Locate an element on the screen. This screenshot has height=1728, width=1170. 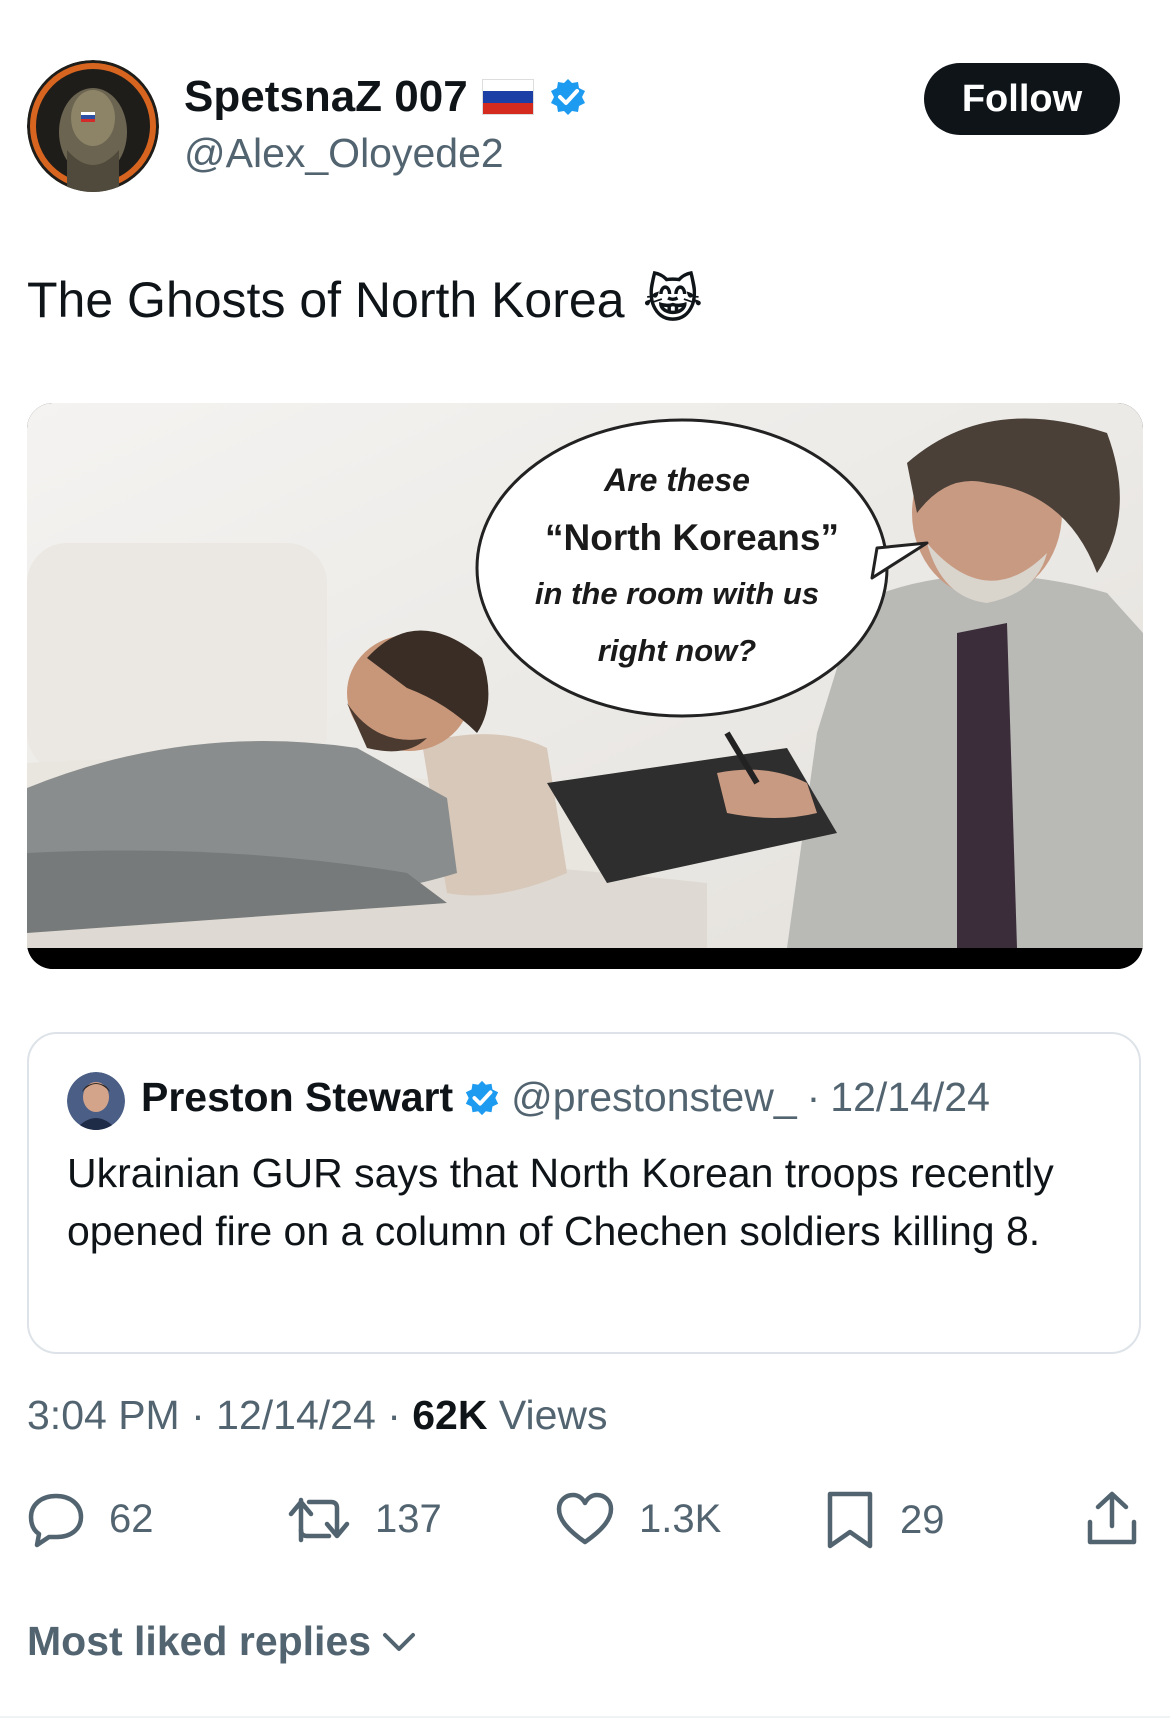
tweet-time: 3:04 PM is located at coordinates (103, 1415).